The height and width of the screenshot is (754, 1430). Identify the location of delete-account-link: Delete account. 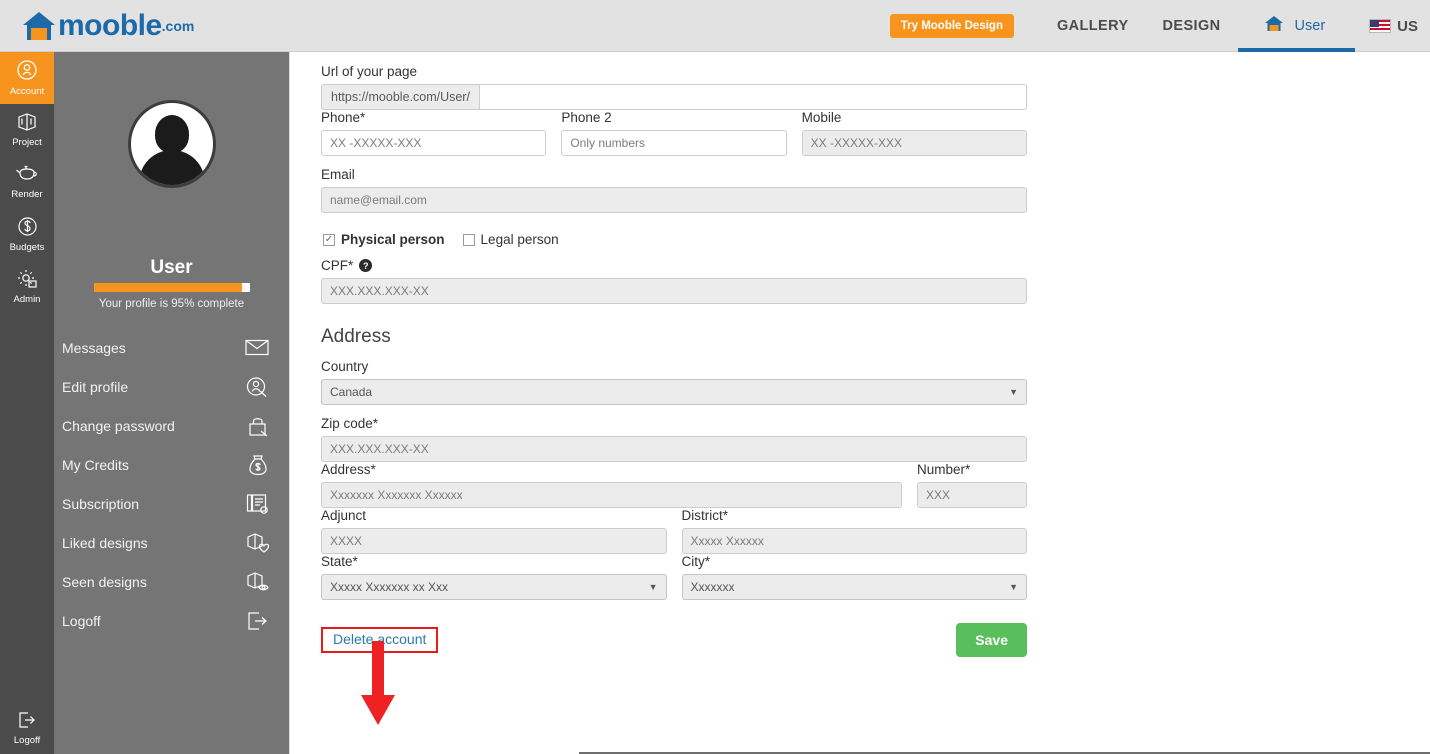
(379, 639).